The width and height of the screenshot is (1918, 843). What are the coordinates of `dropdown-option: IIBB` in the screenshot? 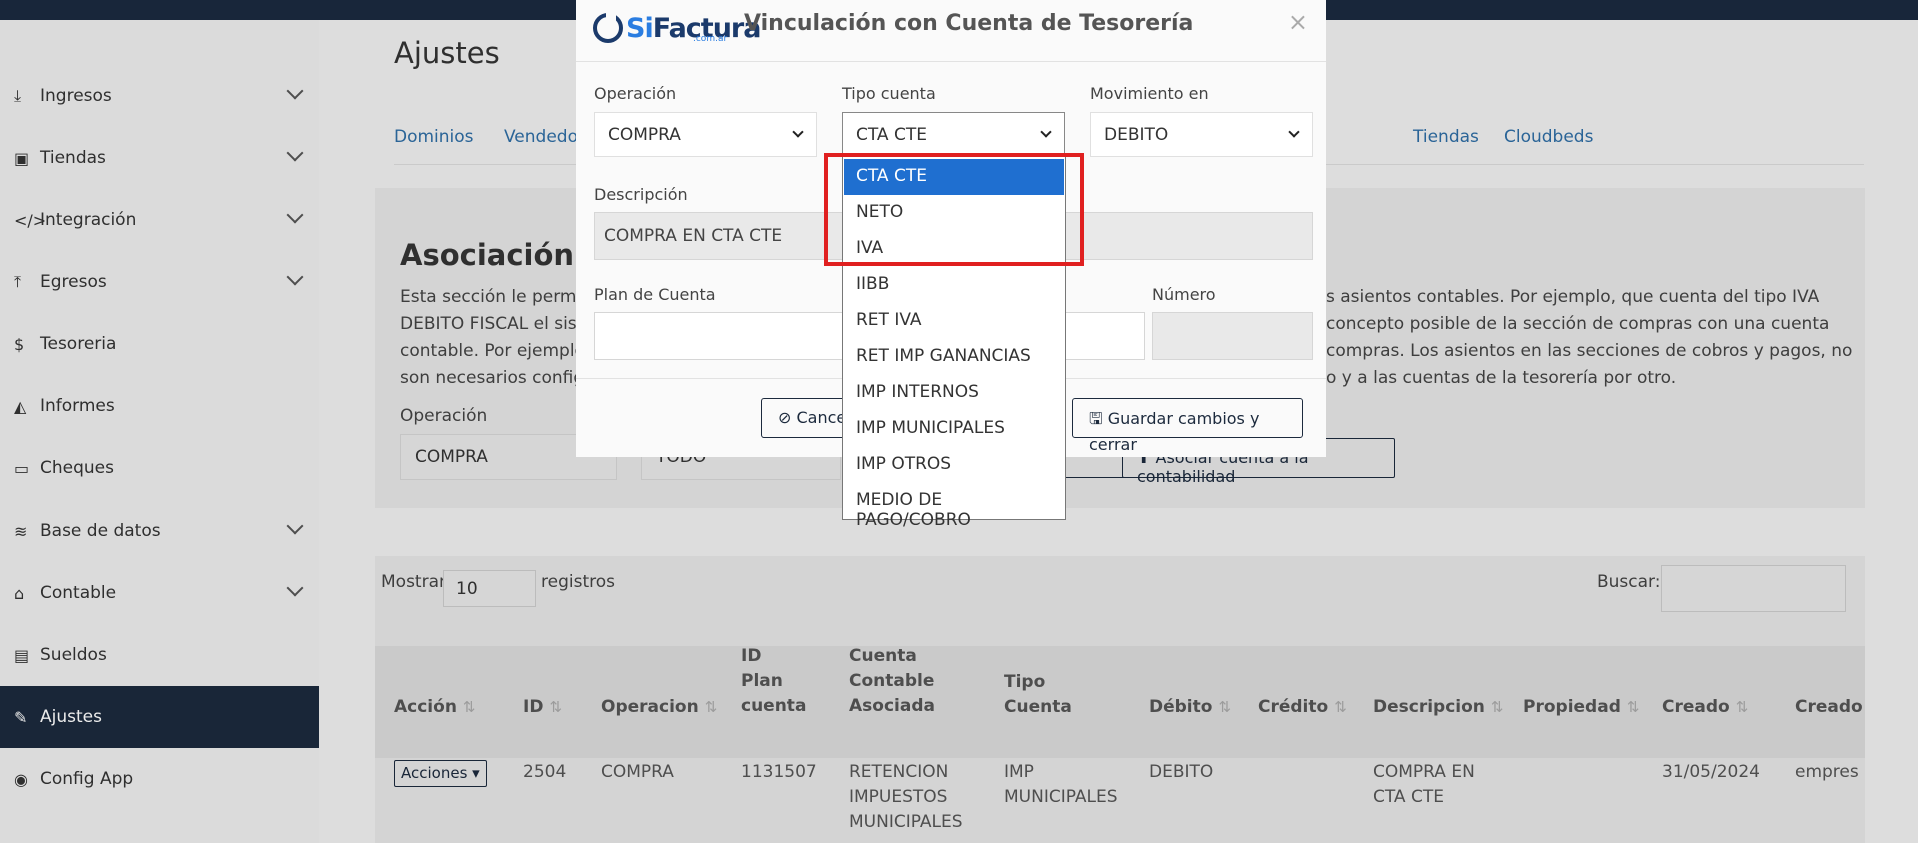 It's located at (954, 285).